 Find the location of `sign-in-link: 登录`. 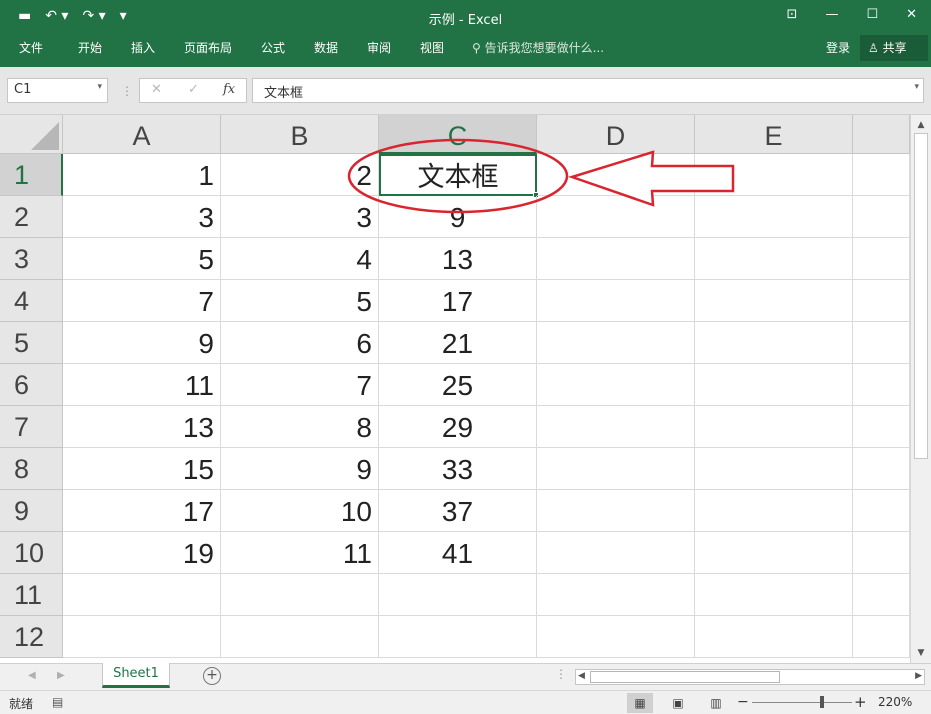

sign-in-link: 登录 is located at coordinates (838, 47).